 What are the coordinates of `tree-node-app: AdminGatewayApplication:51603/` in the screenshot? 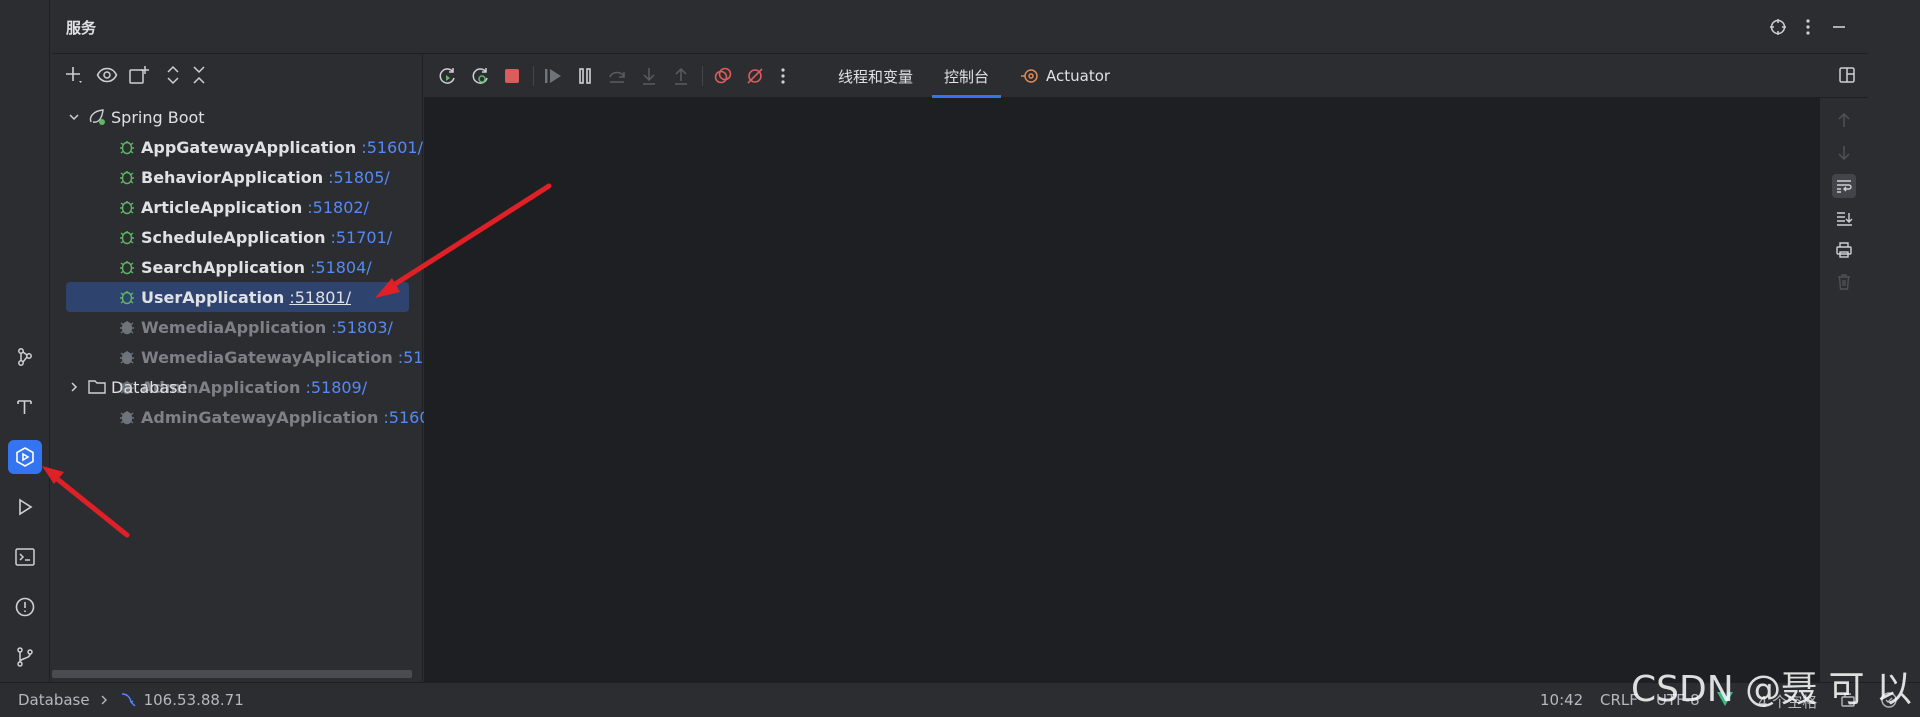 It's located at (255, 417).